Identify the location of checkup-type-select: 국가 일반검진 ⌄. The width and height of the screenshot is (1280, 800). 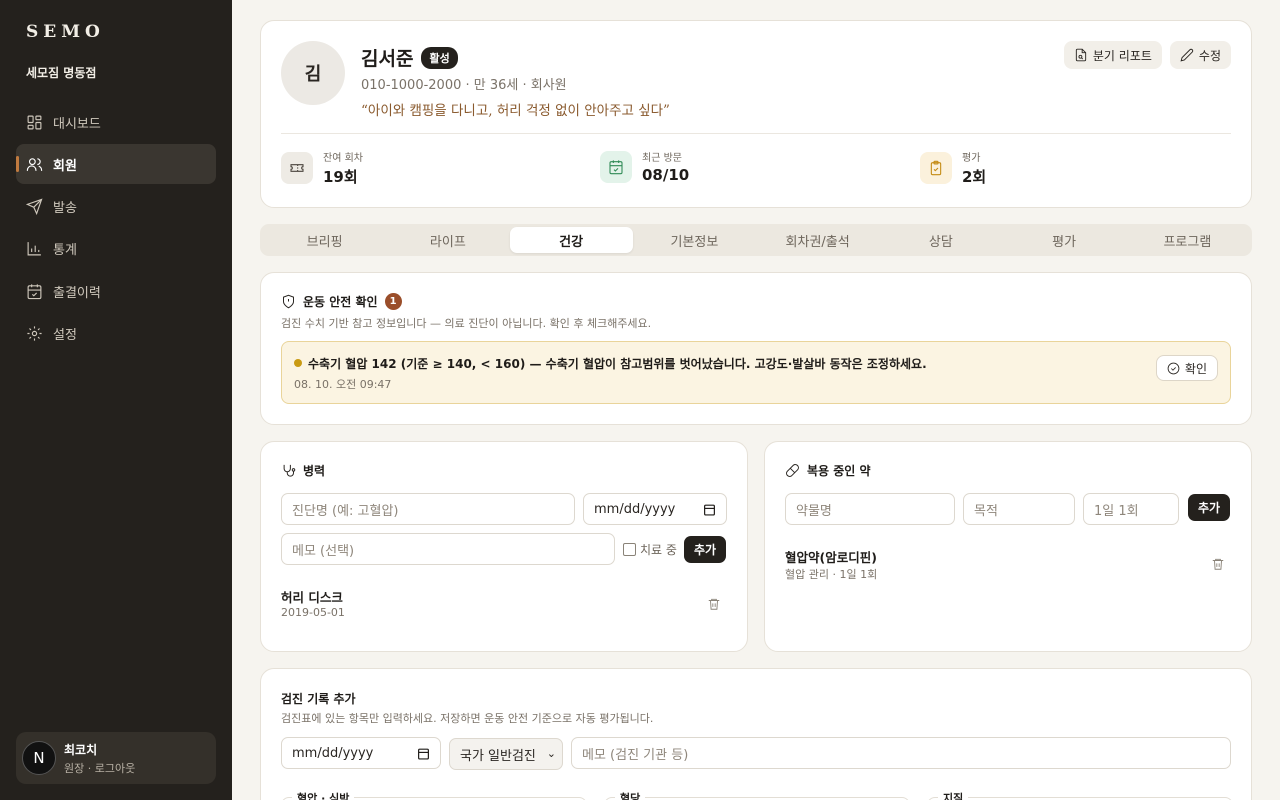
(506, 754).